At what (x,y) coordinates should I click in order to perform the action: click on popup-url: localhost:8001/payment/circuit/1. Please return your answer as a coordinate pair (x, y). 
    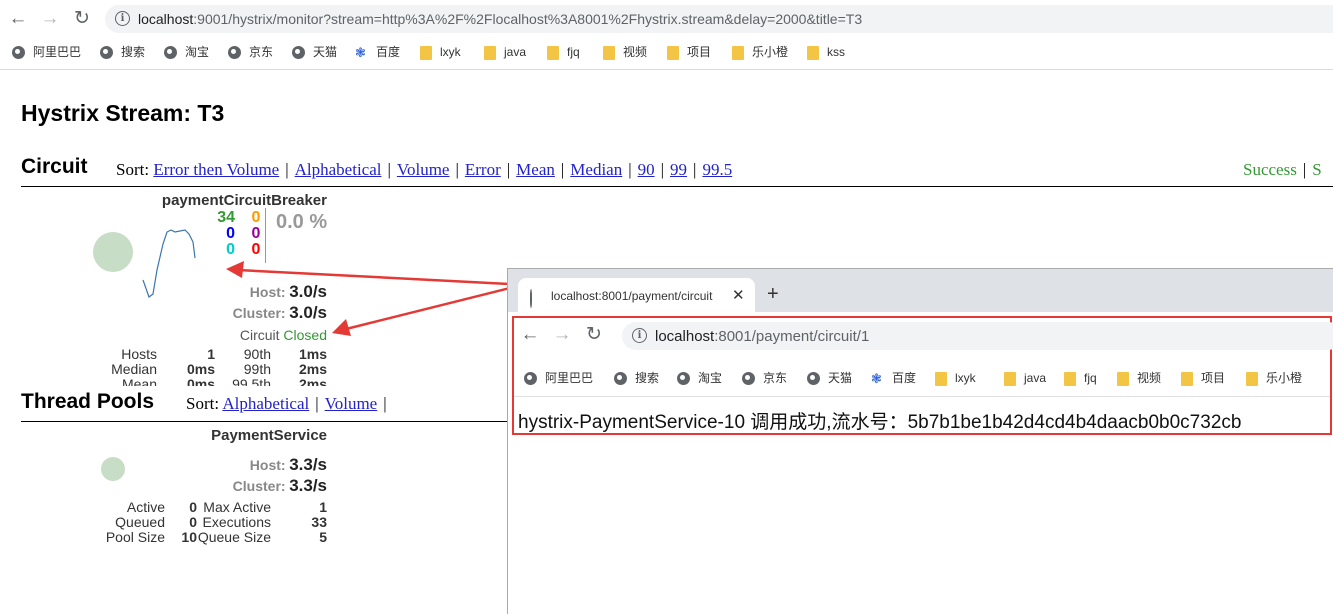
    Looking at the image, I should click on (762, 336).